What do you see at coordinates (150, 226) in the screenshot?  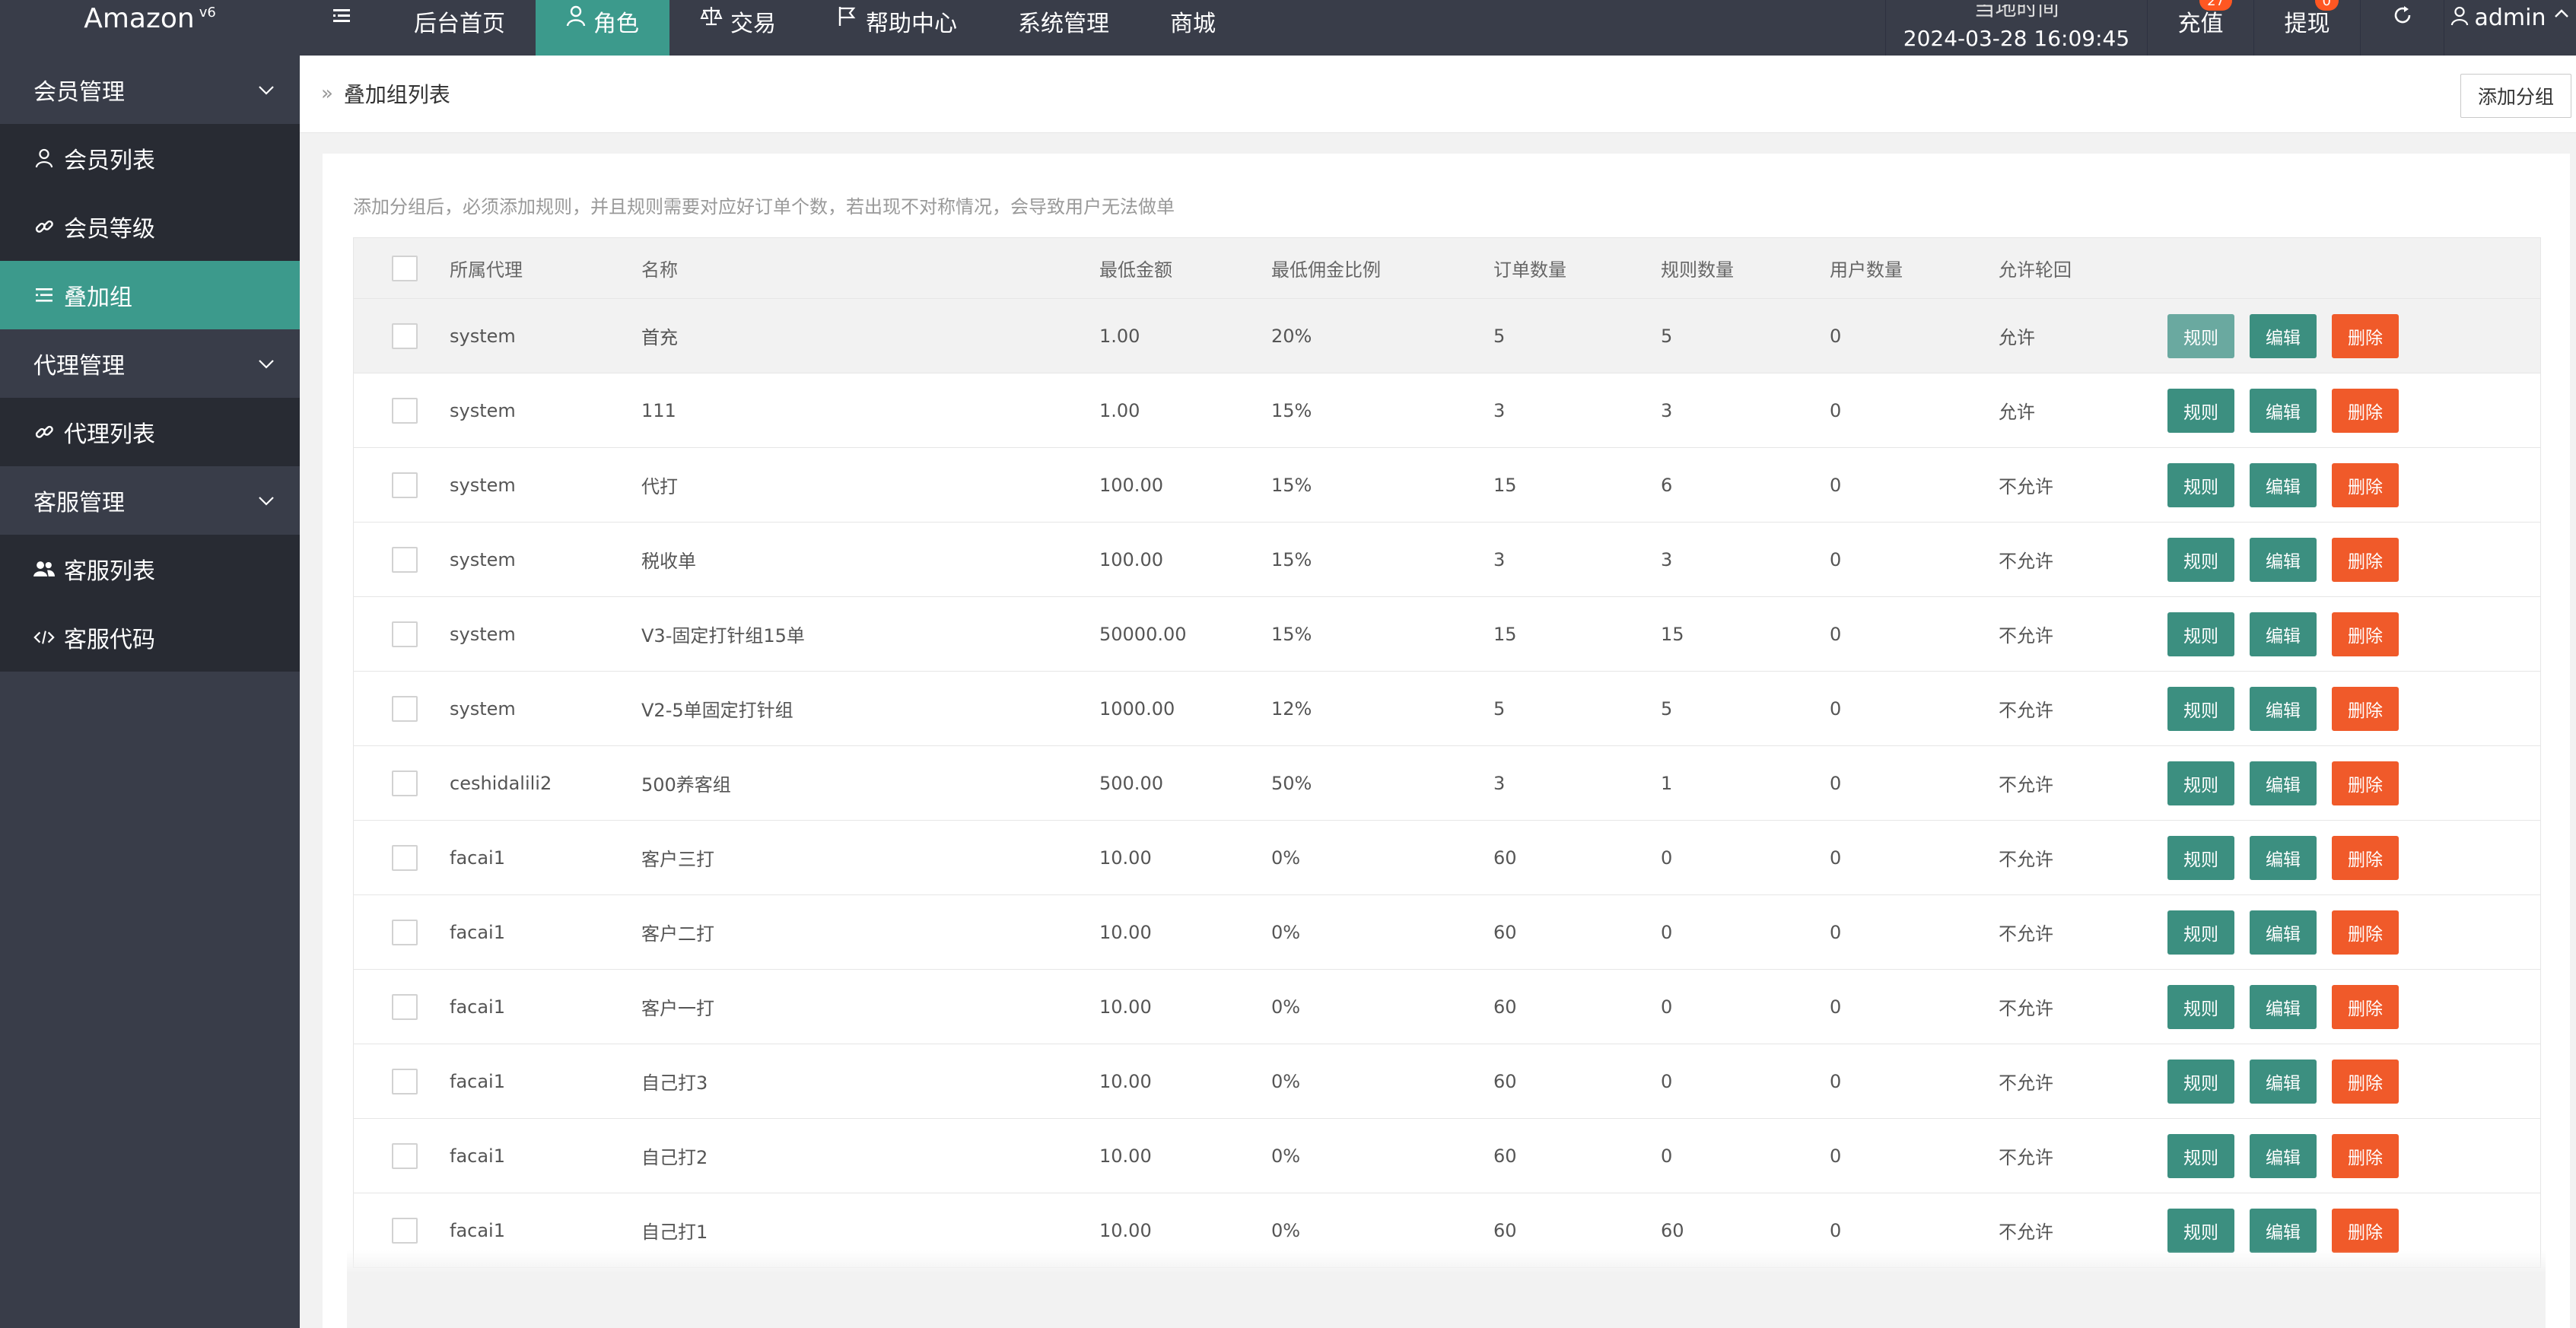 I see `sidebar-item-member-level: 会员等级` at bounding box center [150, 226].